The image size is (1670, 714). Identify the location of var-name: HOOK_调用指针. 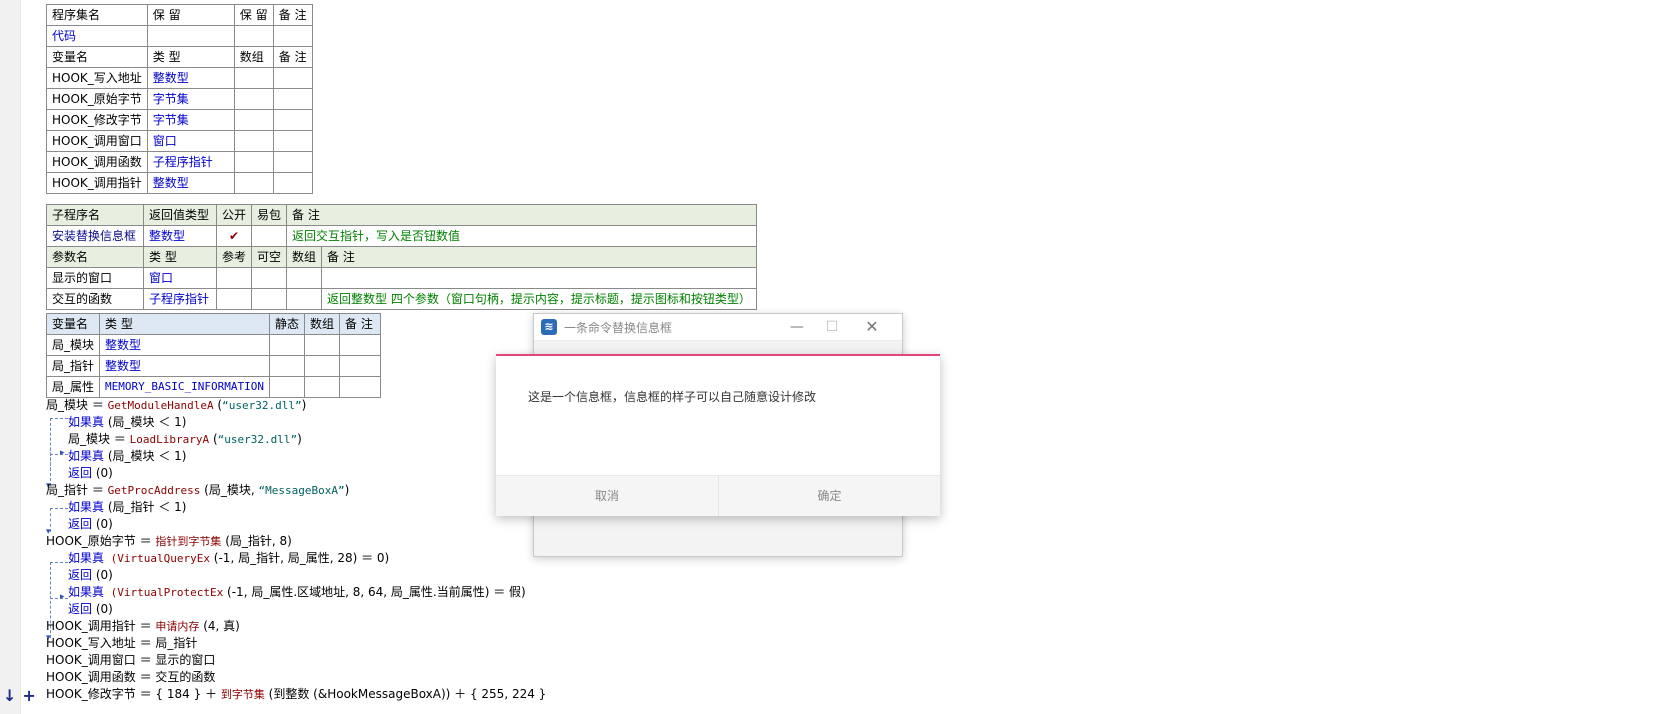
(97, 183).